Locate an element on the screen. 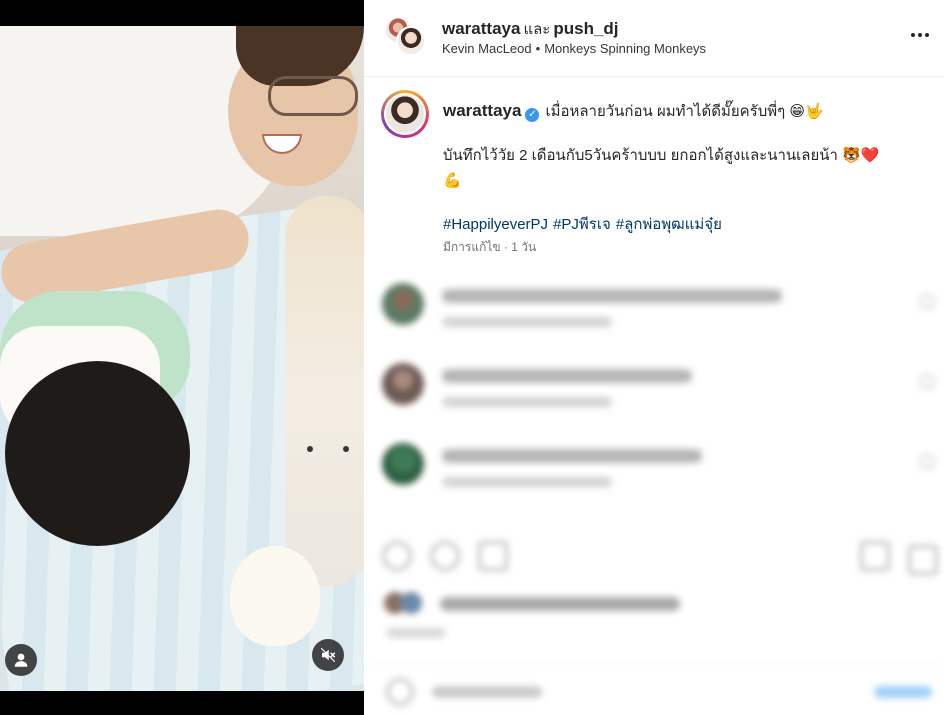 The image size is (944, 715). hashtag-link: #ลูกพ่อพุฒแม่จุ๋ย is located at coordinates (669, 224).